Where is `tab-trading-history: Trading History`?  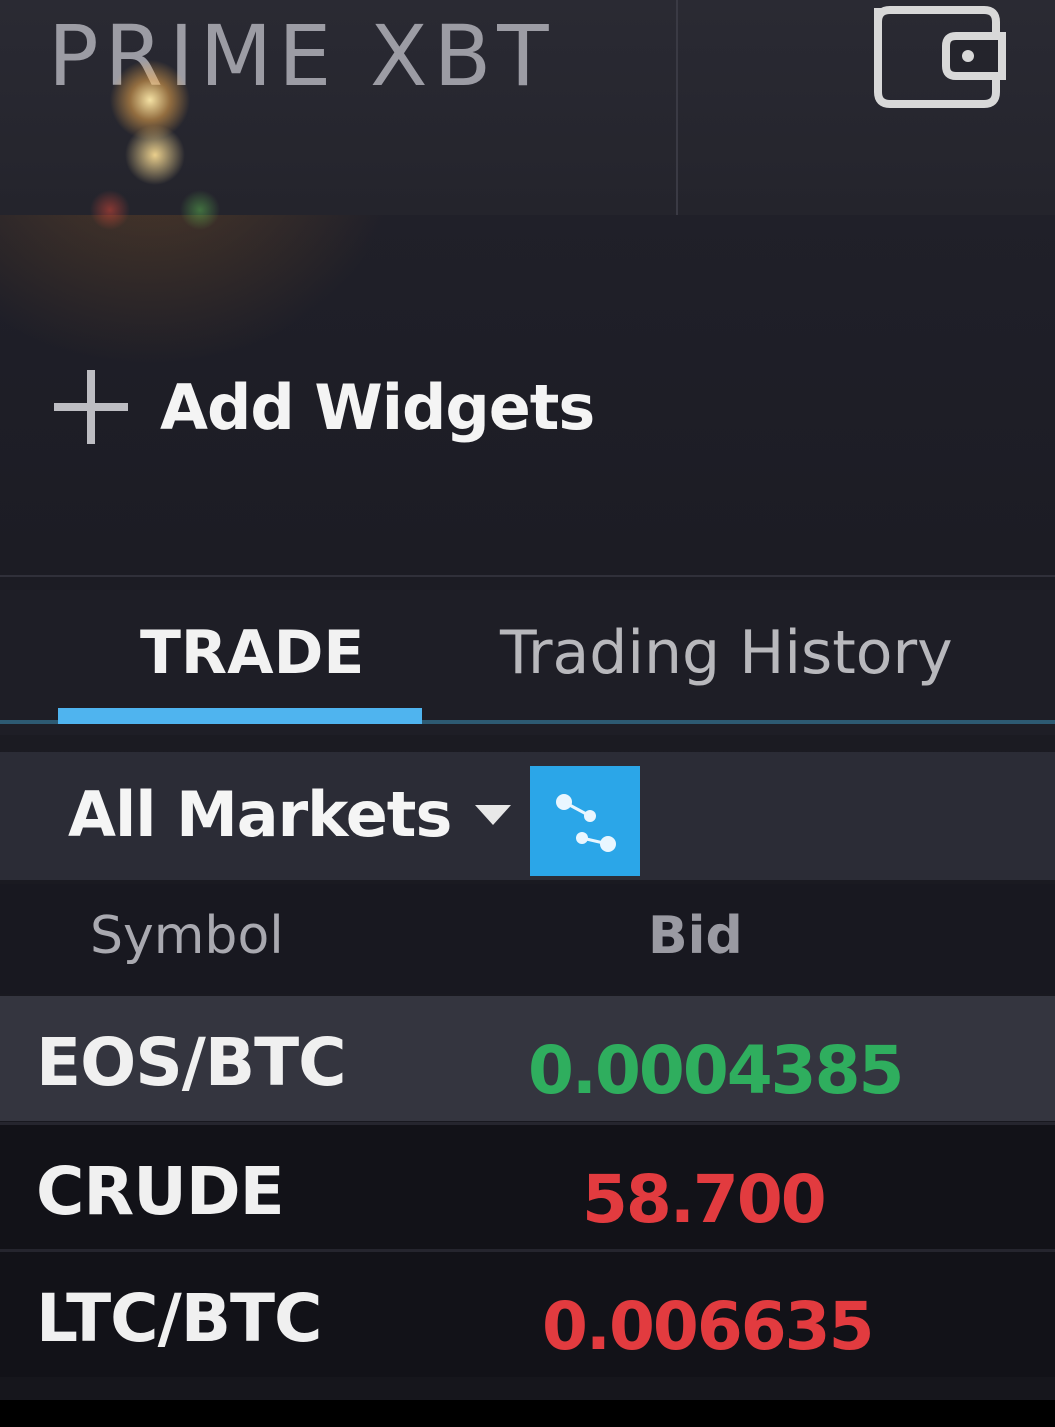 tab-trading-history: Trading History is located at coordinates (726, 653).